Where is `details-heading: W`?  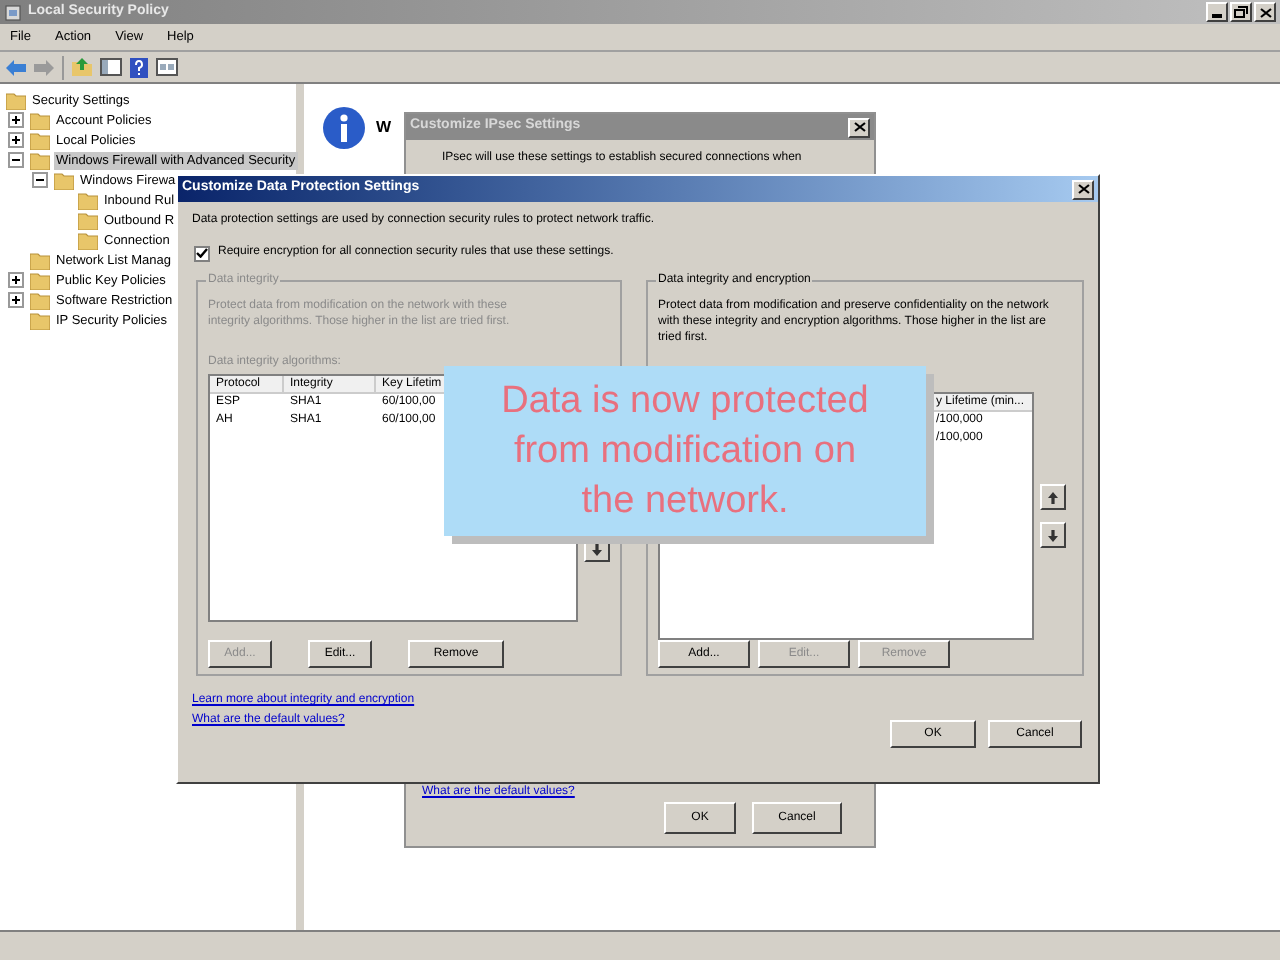
details-heading: W is located at coordinates (384, 128).